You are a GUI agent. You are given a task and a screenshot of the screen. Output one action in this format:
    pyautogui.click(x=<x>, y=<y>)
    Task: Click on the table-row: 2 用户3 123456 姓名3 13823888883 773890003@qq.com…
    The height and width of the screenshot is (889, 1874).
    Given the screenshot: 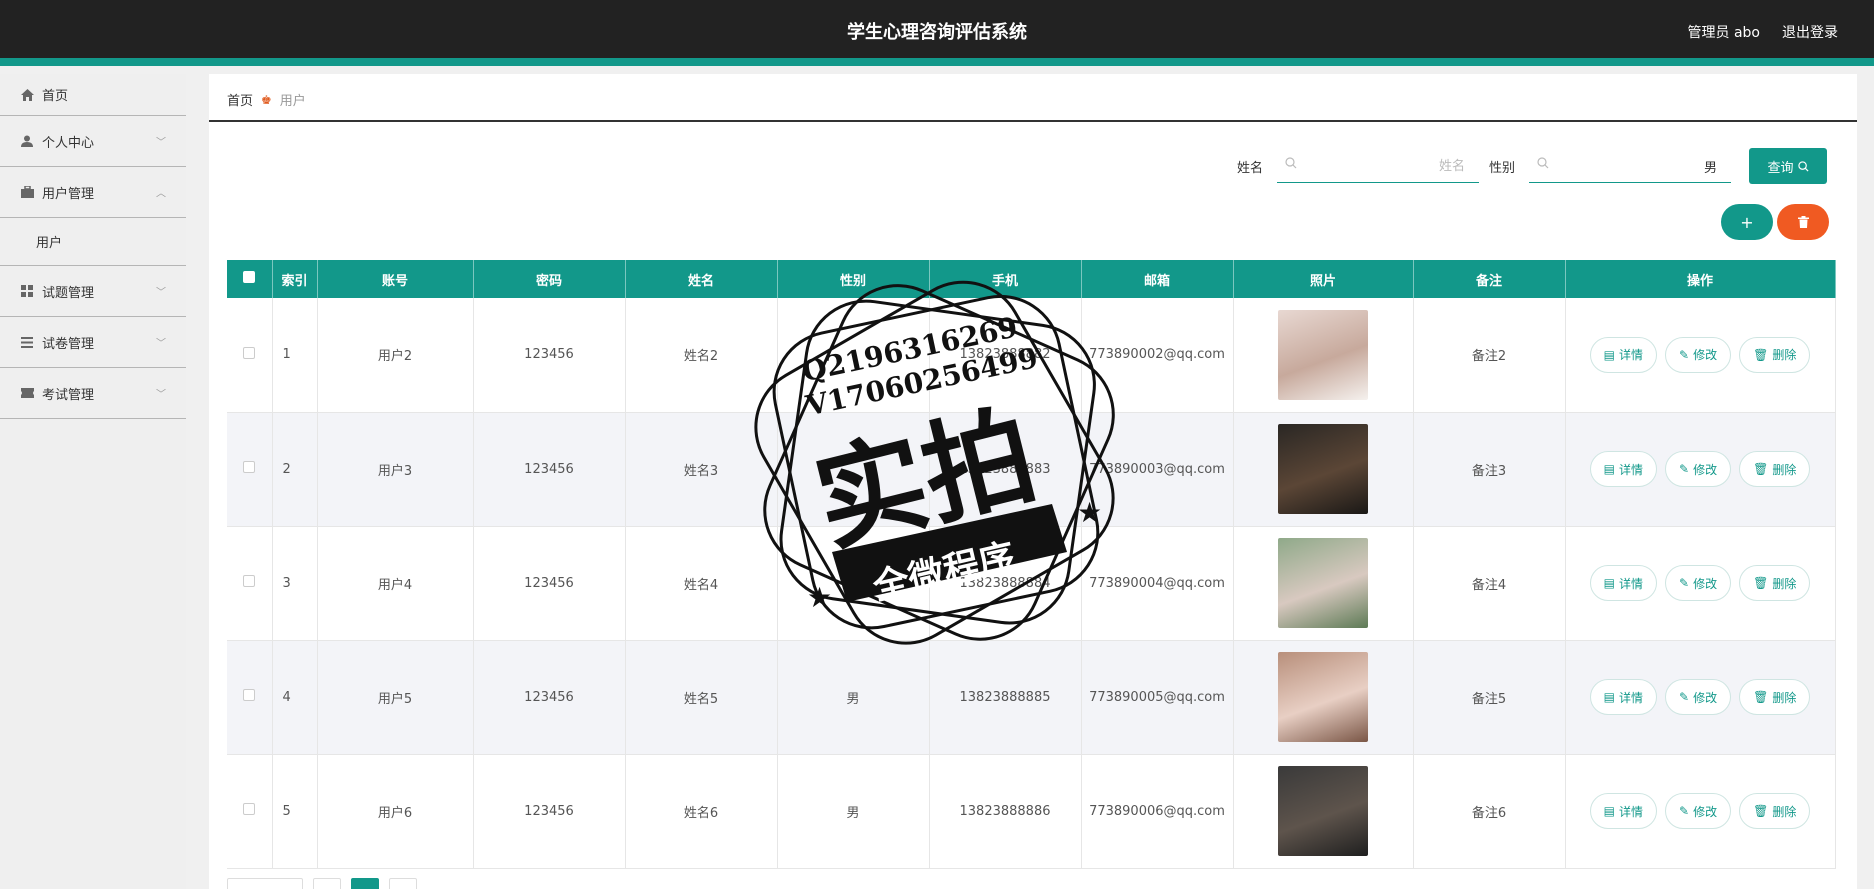 What is the action you would take?
    pyautogui.click(x=1031, y=469)
    